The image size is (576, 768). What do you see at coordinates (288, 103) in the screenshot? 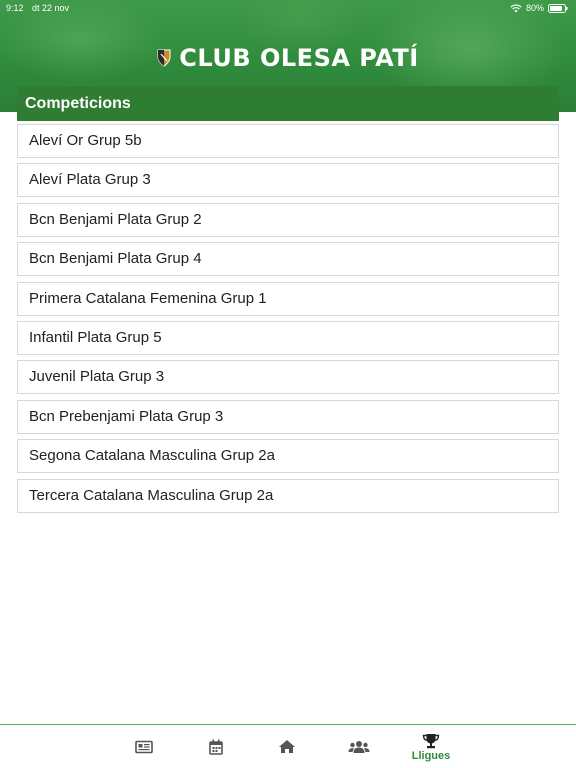
I see `section-title: Competicions` at bounding box center [288, 103].